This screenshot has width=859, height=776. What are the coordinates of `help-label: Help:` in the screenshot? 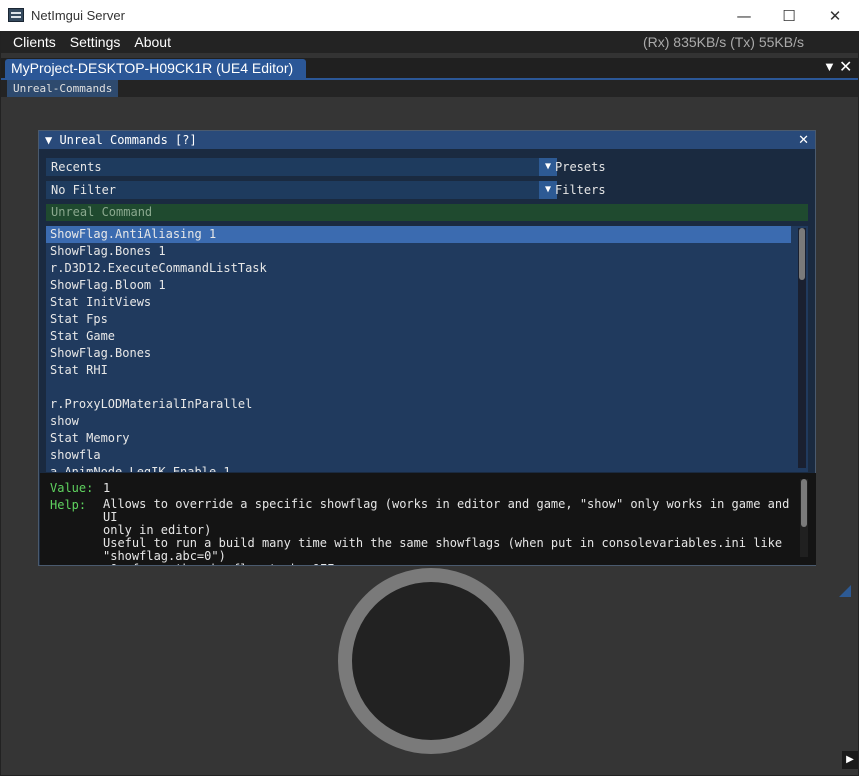 It's located at (68, 505).